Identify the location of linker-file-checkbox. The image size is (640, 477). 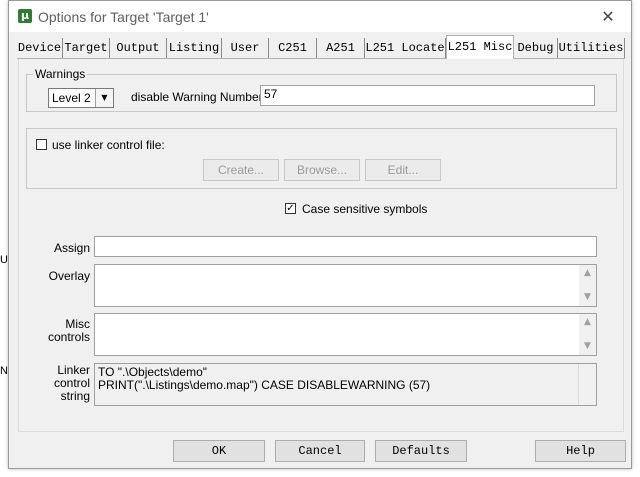
(41, 144).